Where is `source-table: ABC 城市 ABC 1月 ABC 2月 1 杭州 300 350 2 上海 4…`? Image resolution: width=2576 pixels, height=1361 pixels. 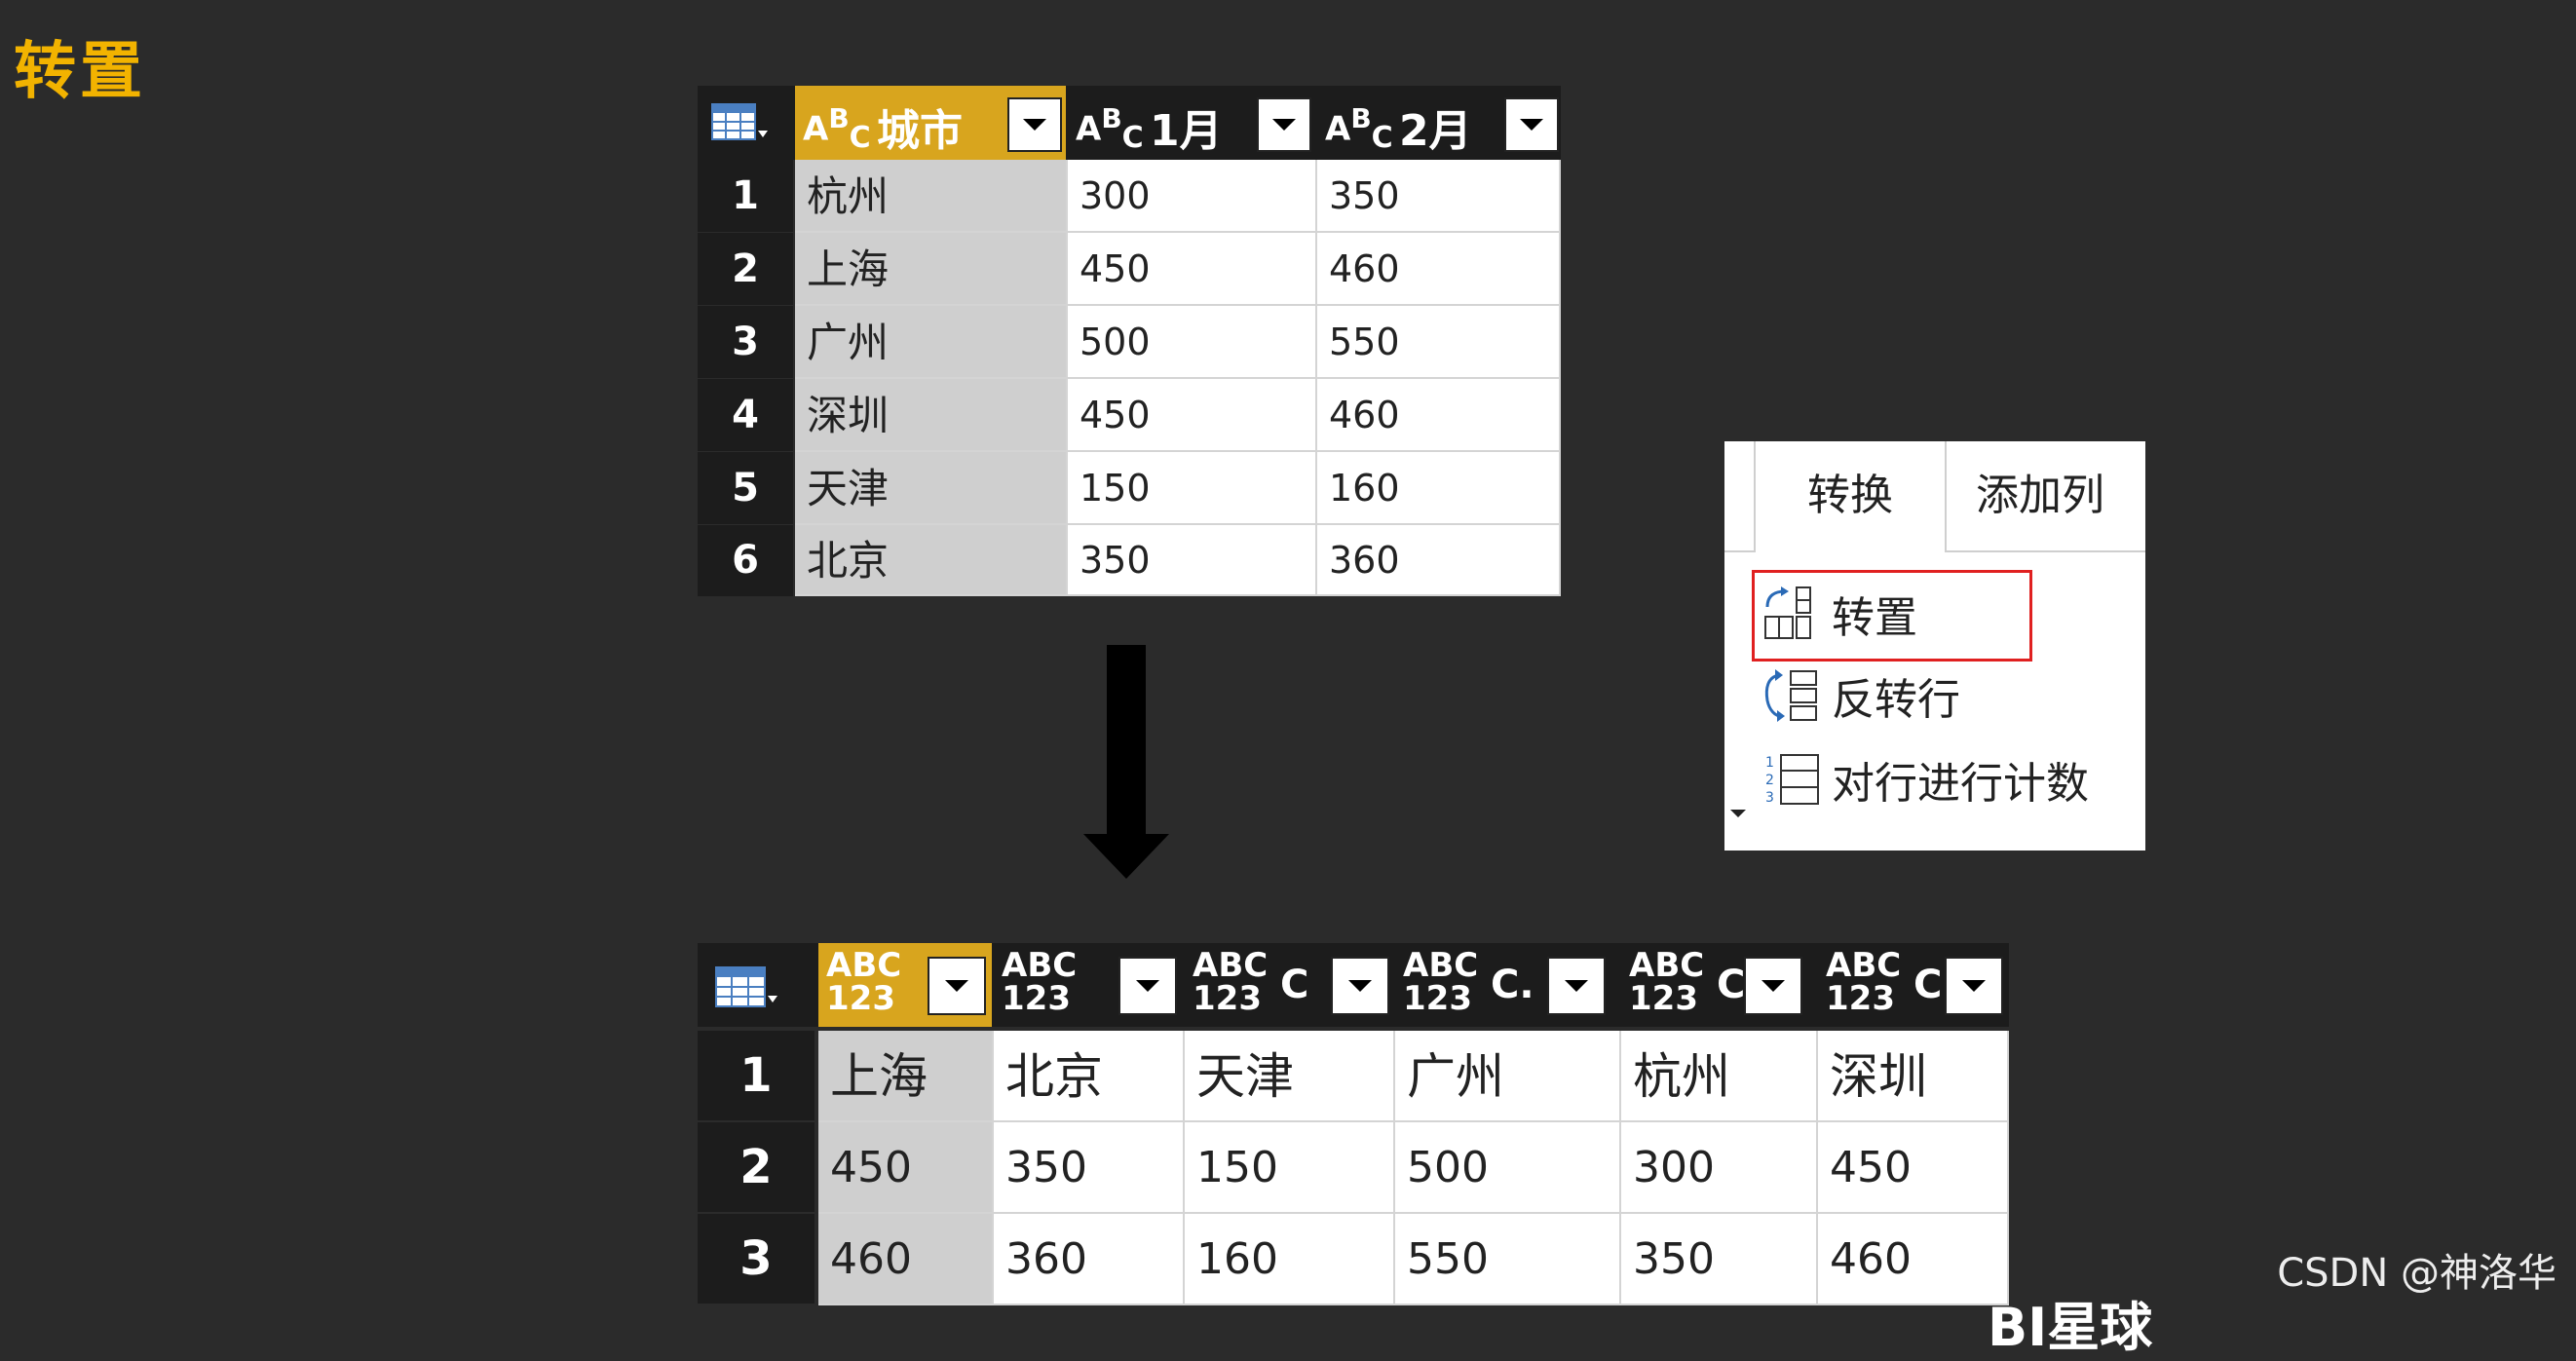
source-table: ABC 城市 ABC 1月 ABC 2月 1 杭州 300 350 2 上海 4… is located at coordinates (1129, 341).